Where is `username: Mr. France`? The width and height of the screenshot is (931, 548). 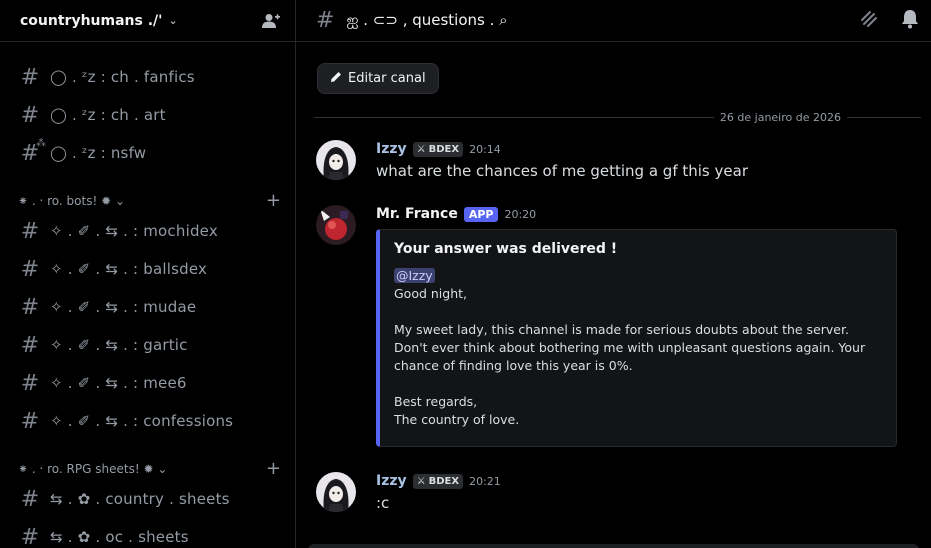
username: Mr. France is located at coordinates (417, 214).